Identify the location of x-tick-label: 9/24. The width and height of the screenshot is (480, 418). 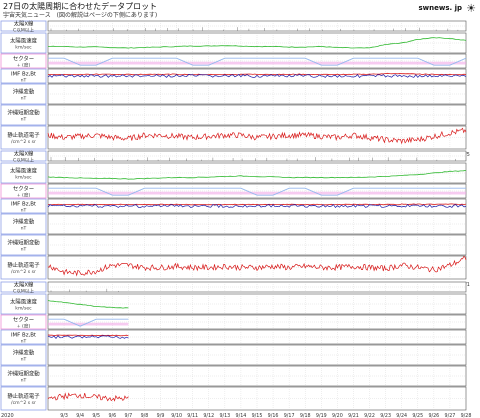
(401, 415).